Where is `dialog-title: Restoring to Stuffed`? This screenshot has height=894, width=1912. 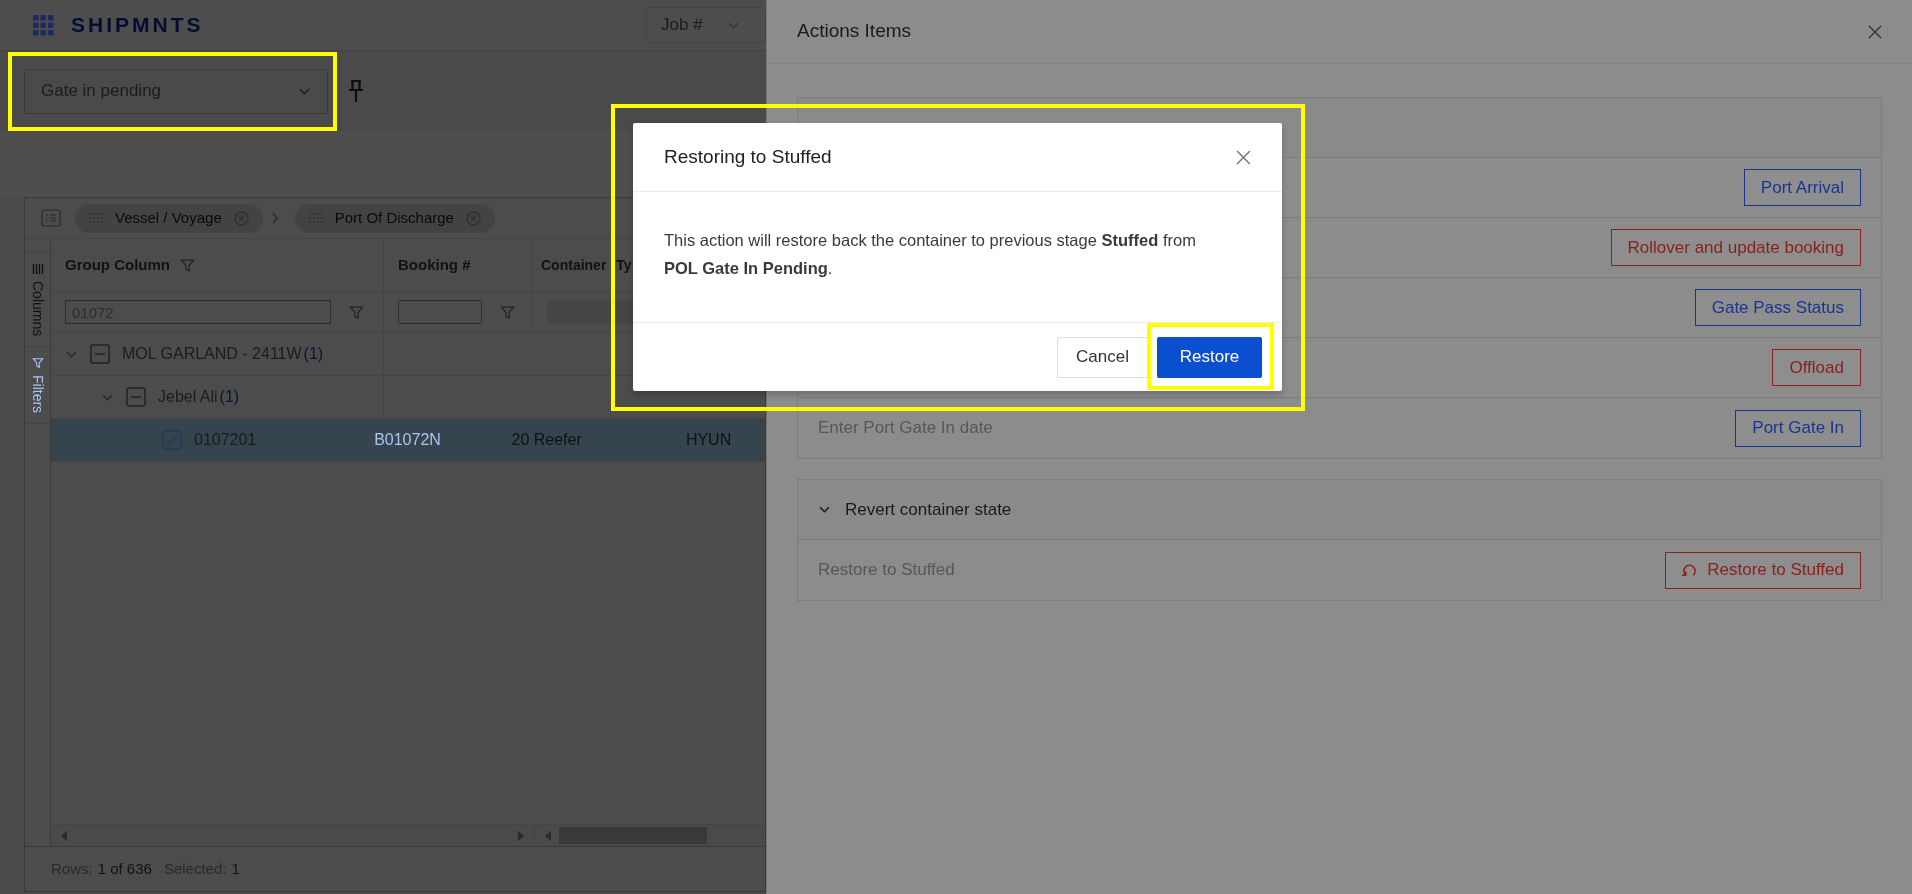
dialog-title: Restoring to Stuffed is located at coordinates (748, 156).